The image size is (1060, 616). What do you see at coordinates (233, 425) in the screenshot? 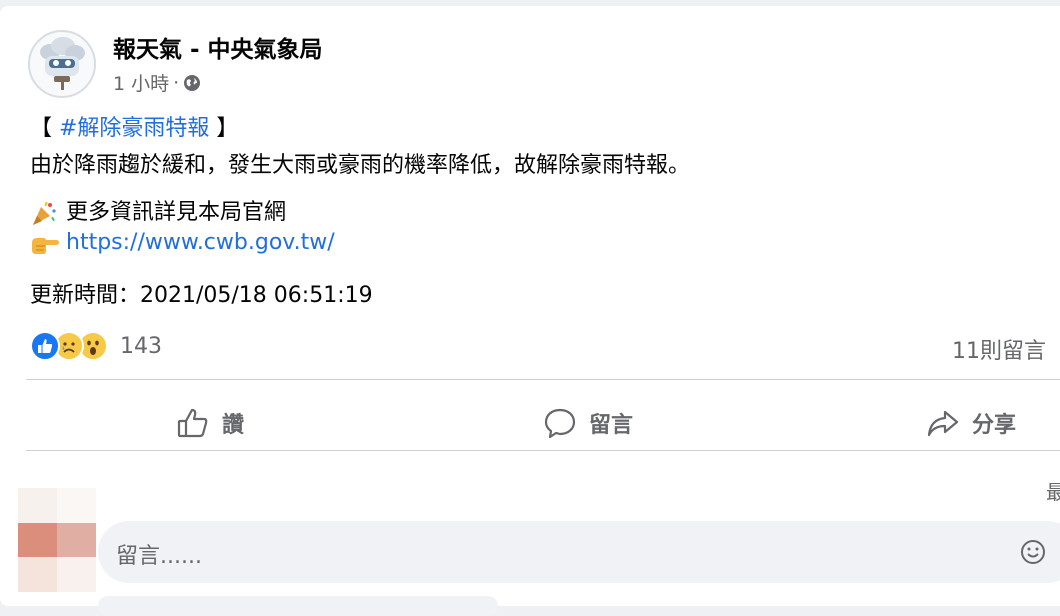
I see `like-label: 讚` at bounding box center [233, 425].